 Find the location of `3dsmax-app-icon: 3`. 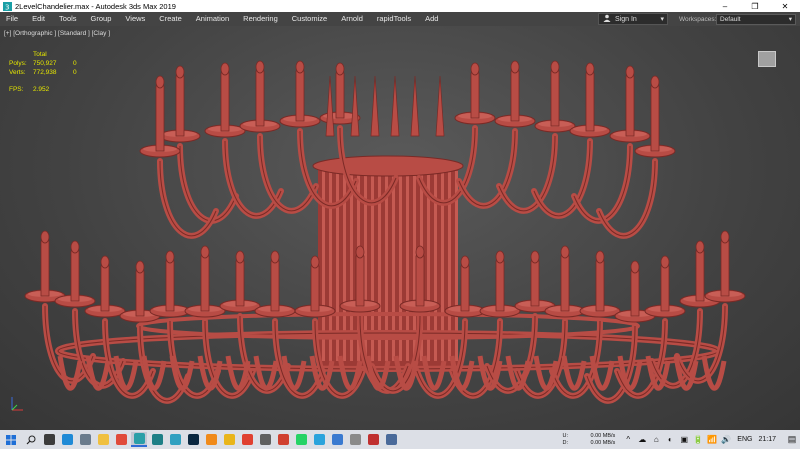

3dsmax-app-icon: 3 is located at coordinates (7, 6).